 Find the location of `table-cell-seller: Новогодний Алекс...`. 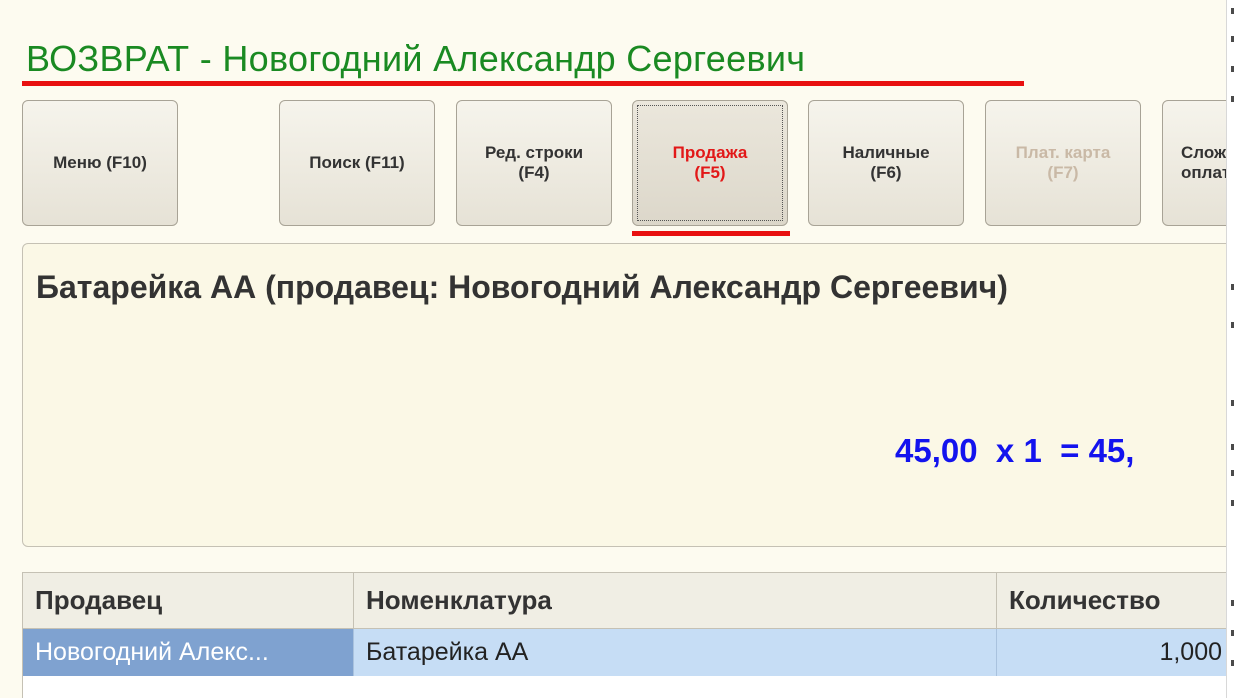

table-cell-seller: Новогодний Алекс... is located at coordinates (188, 652).